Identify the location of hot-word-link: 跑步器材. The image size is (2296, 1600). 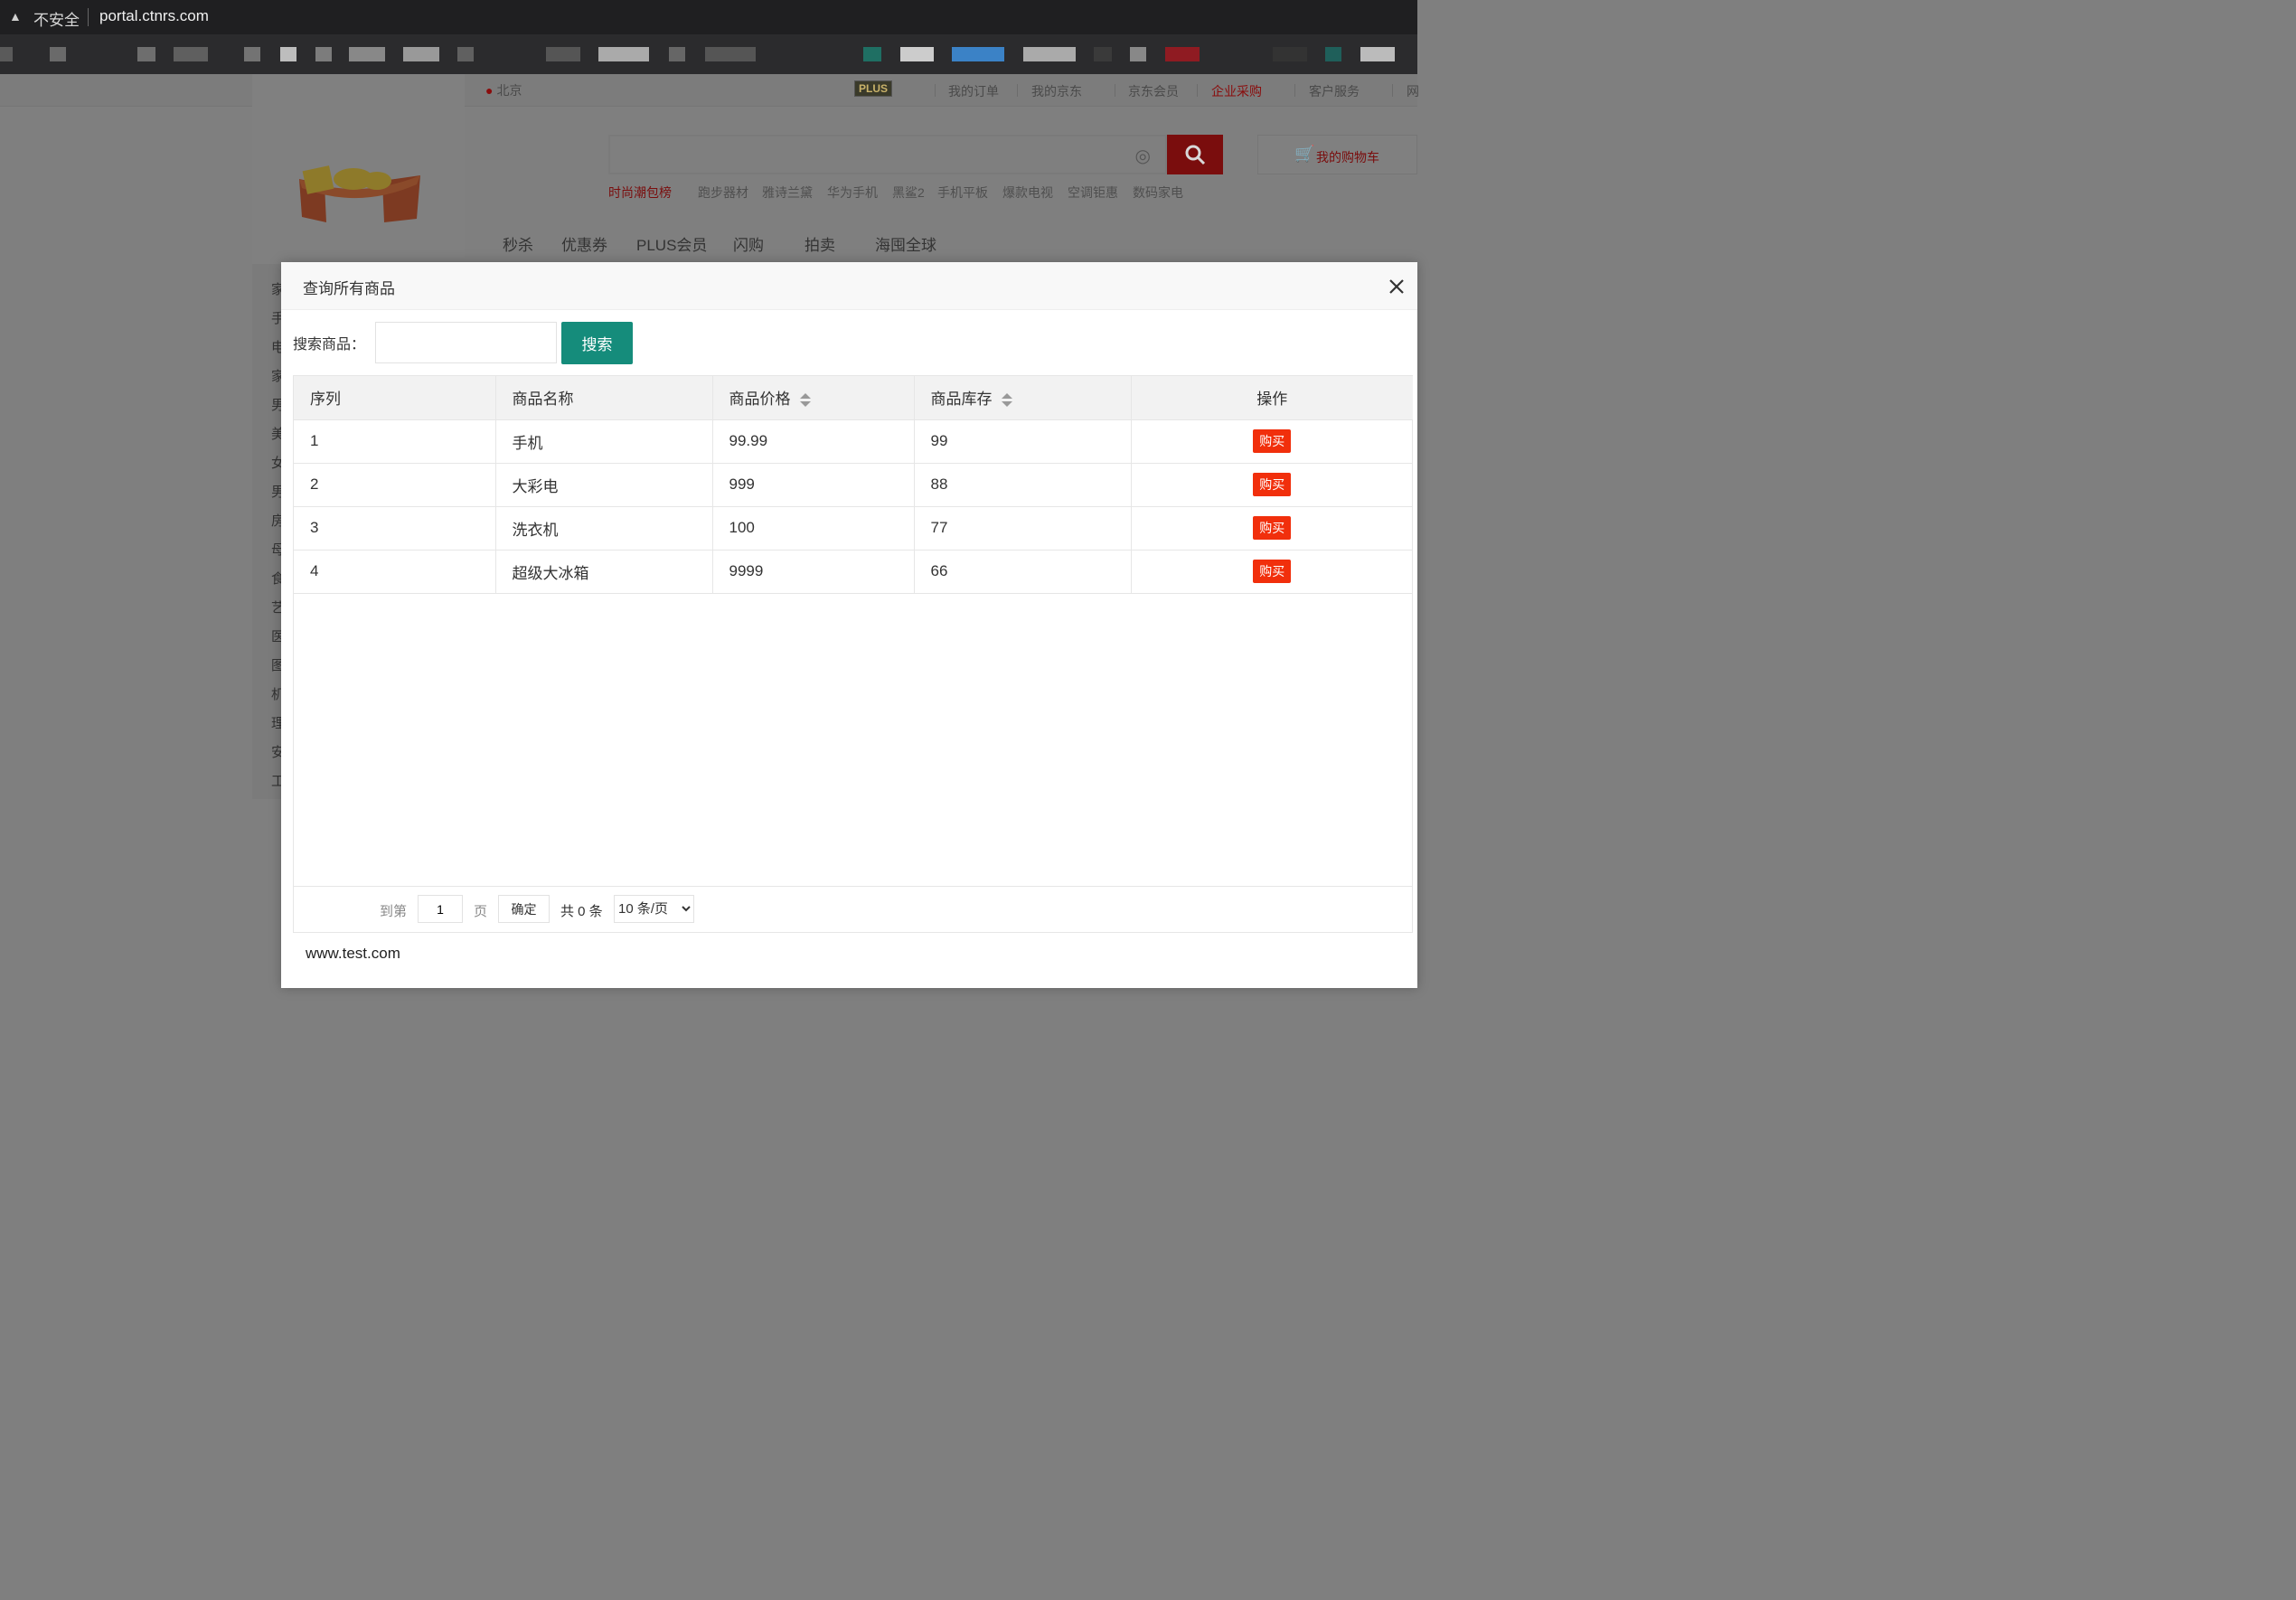
(723, 193).